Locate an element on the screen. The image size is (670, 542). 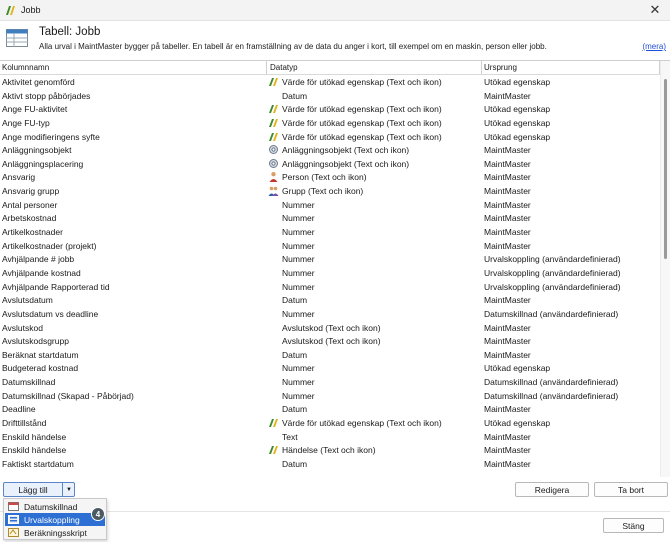
cell-column-name: Deadline is located at coordinates (19, 409).